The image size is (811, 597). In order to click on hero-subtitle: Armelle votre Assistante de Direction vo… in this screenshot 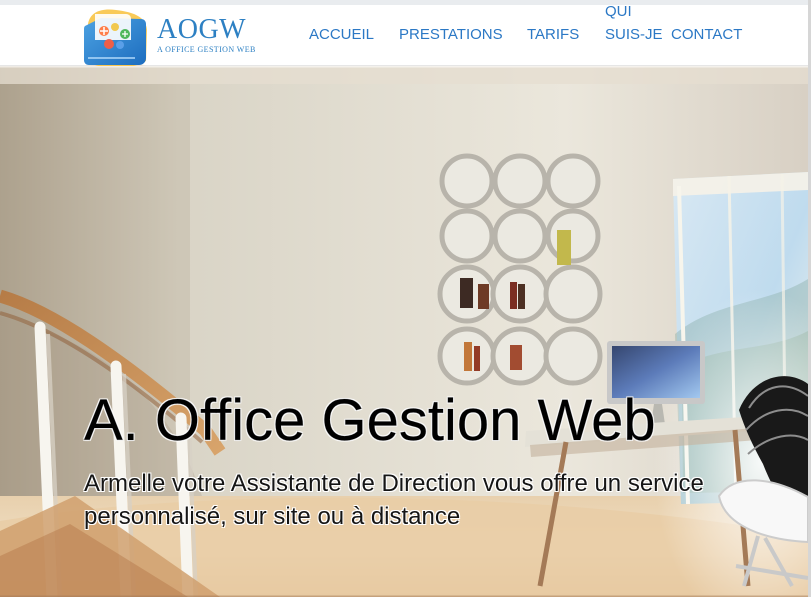, I will do `click(394, 500)`.